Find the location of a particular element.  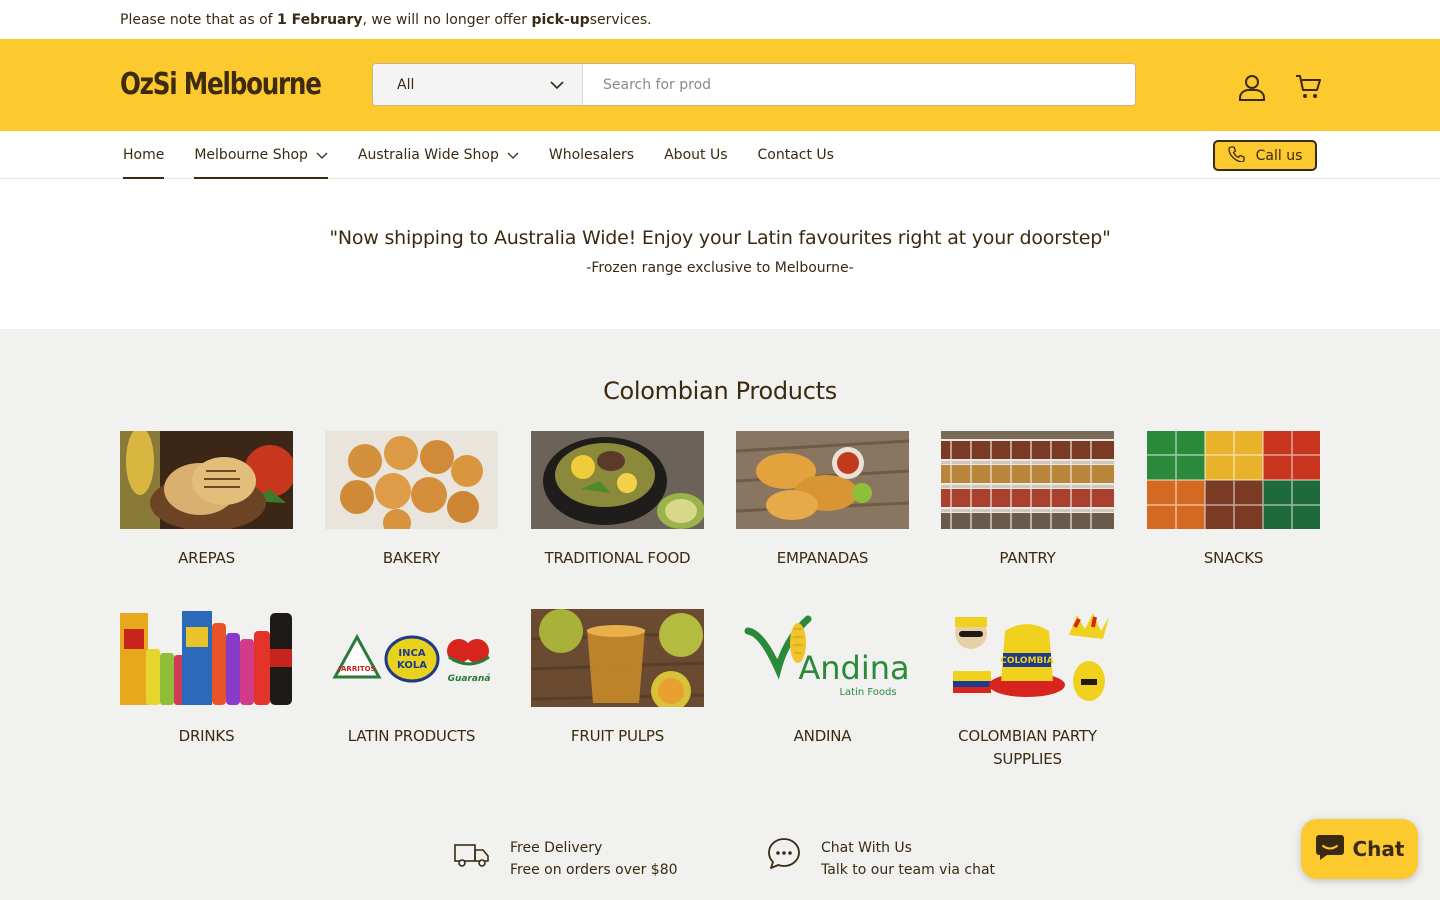

feature-title: Chat With Us is located at coordinates (866, 848).